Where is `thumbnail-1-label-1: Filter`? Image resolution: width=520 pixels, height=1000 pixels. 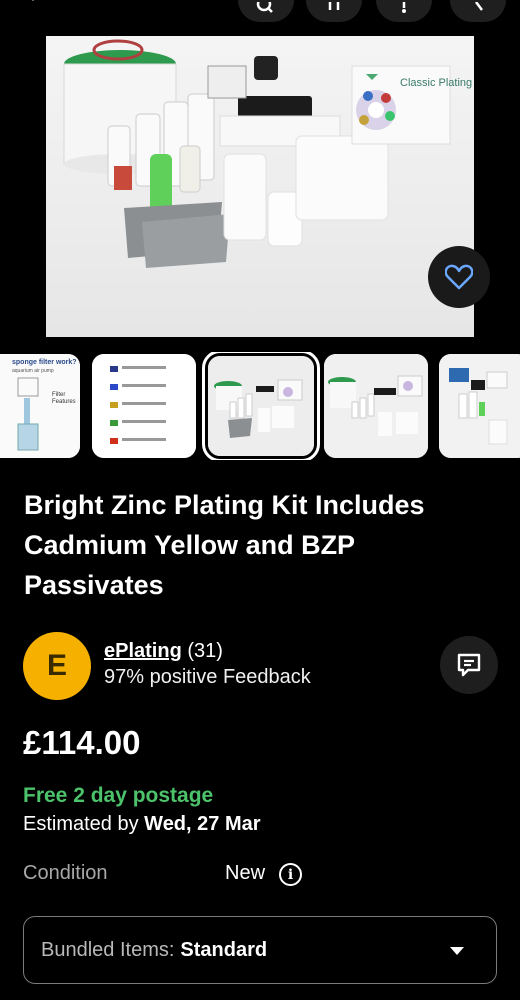
thumbnail-1-label-1: Filter is located at coordinates (58, 395).